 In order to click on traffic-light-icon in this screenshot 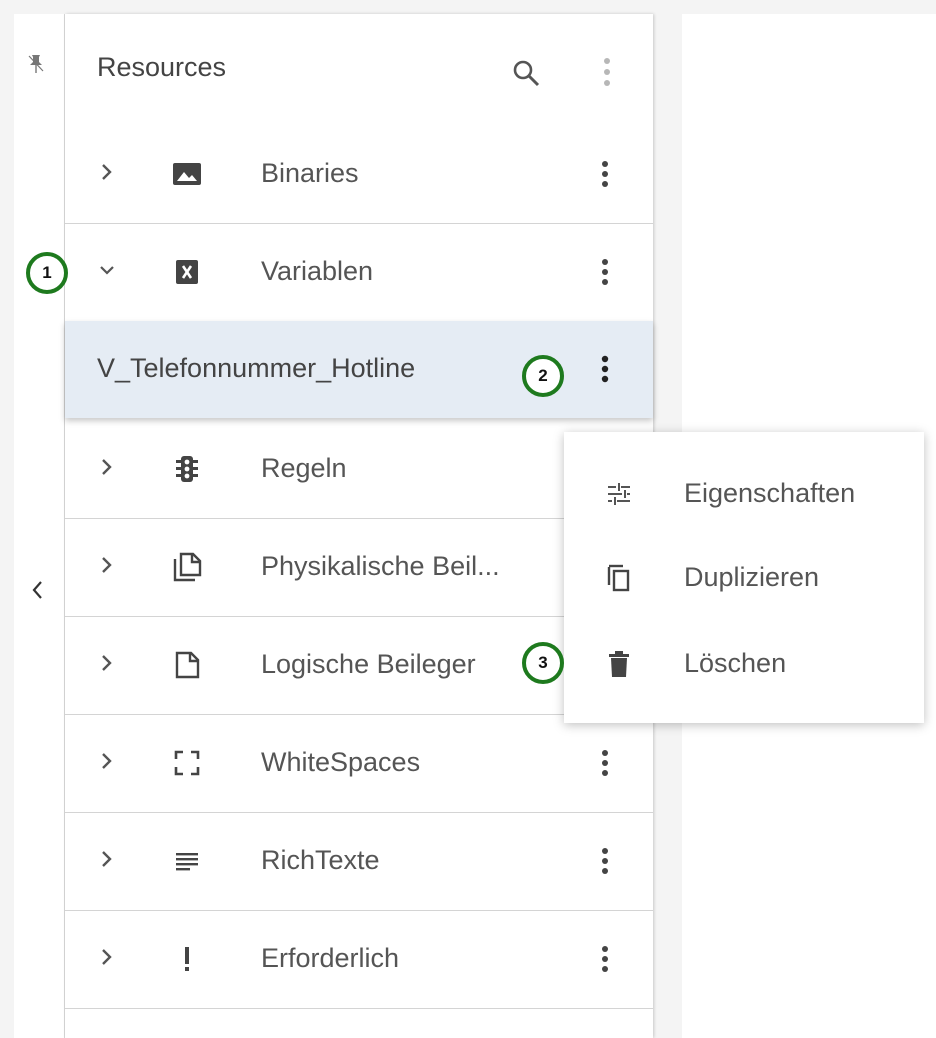, I will do `click(187, 469)`.